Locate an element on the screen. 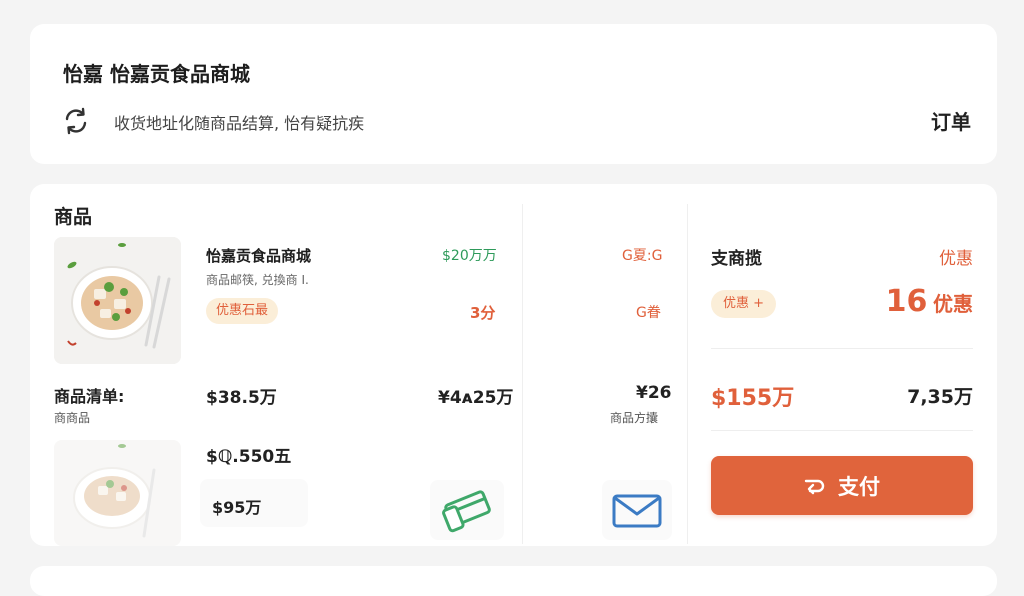 This screenshot has width=1024, height=596. mail-button is located at coordinates (637, 510).